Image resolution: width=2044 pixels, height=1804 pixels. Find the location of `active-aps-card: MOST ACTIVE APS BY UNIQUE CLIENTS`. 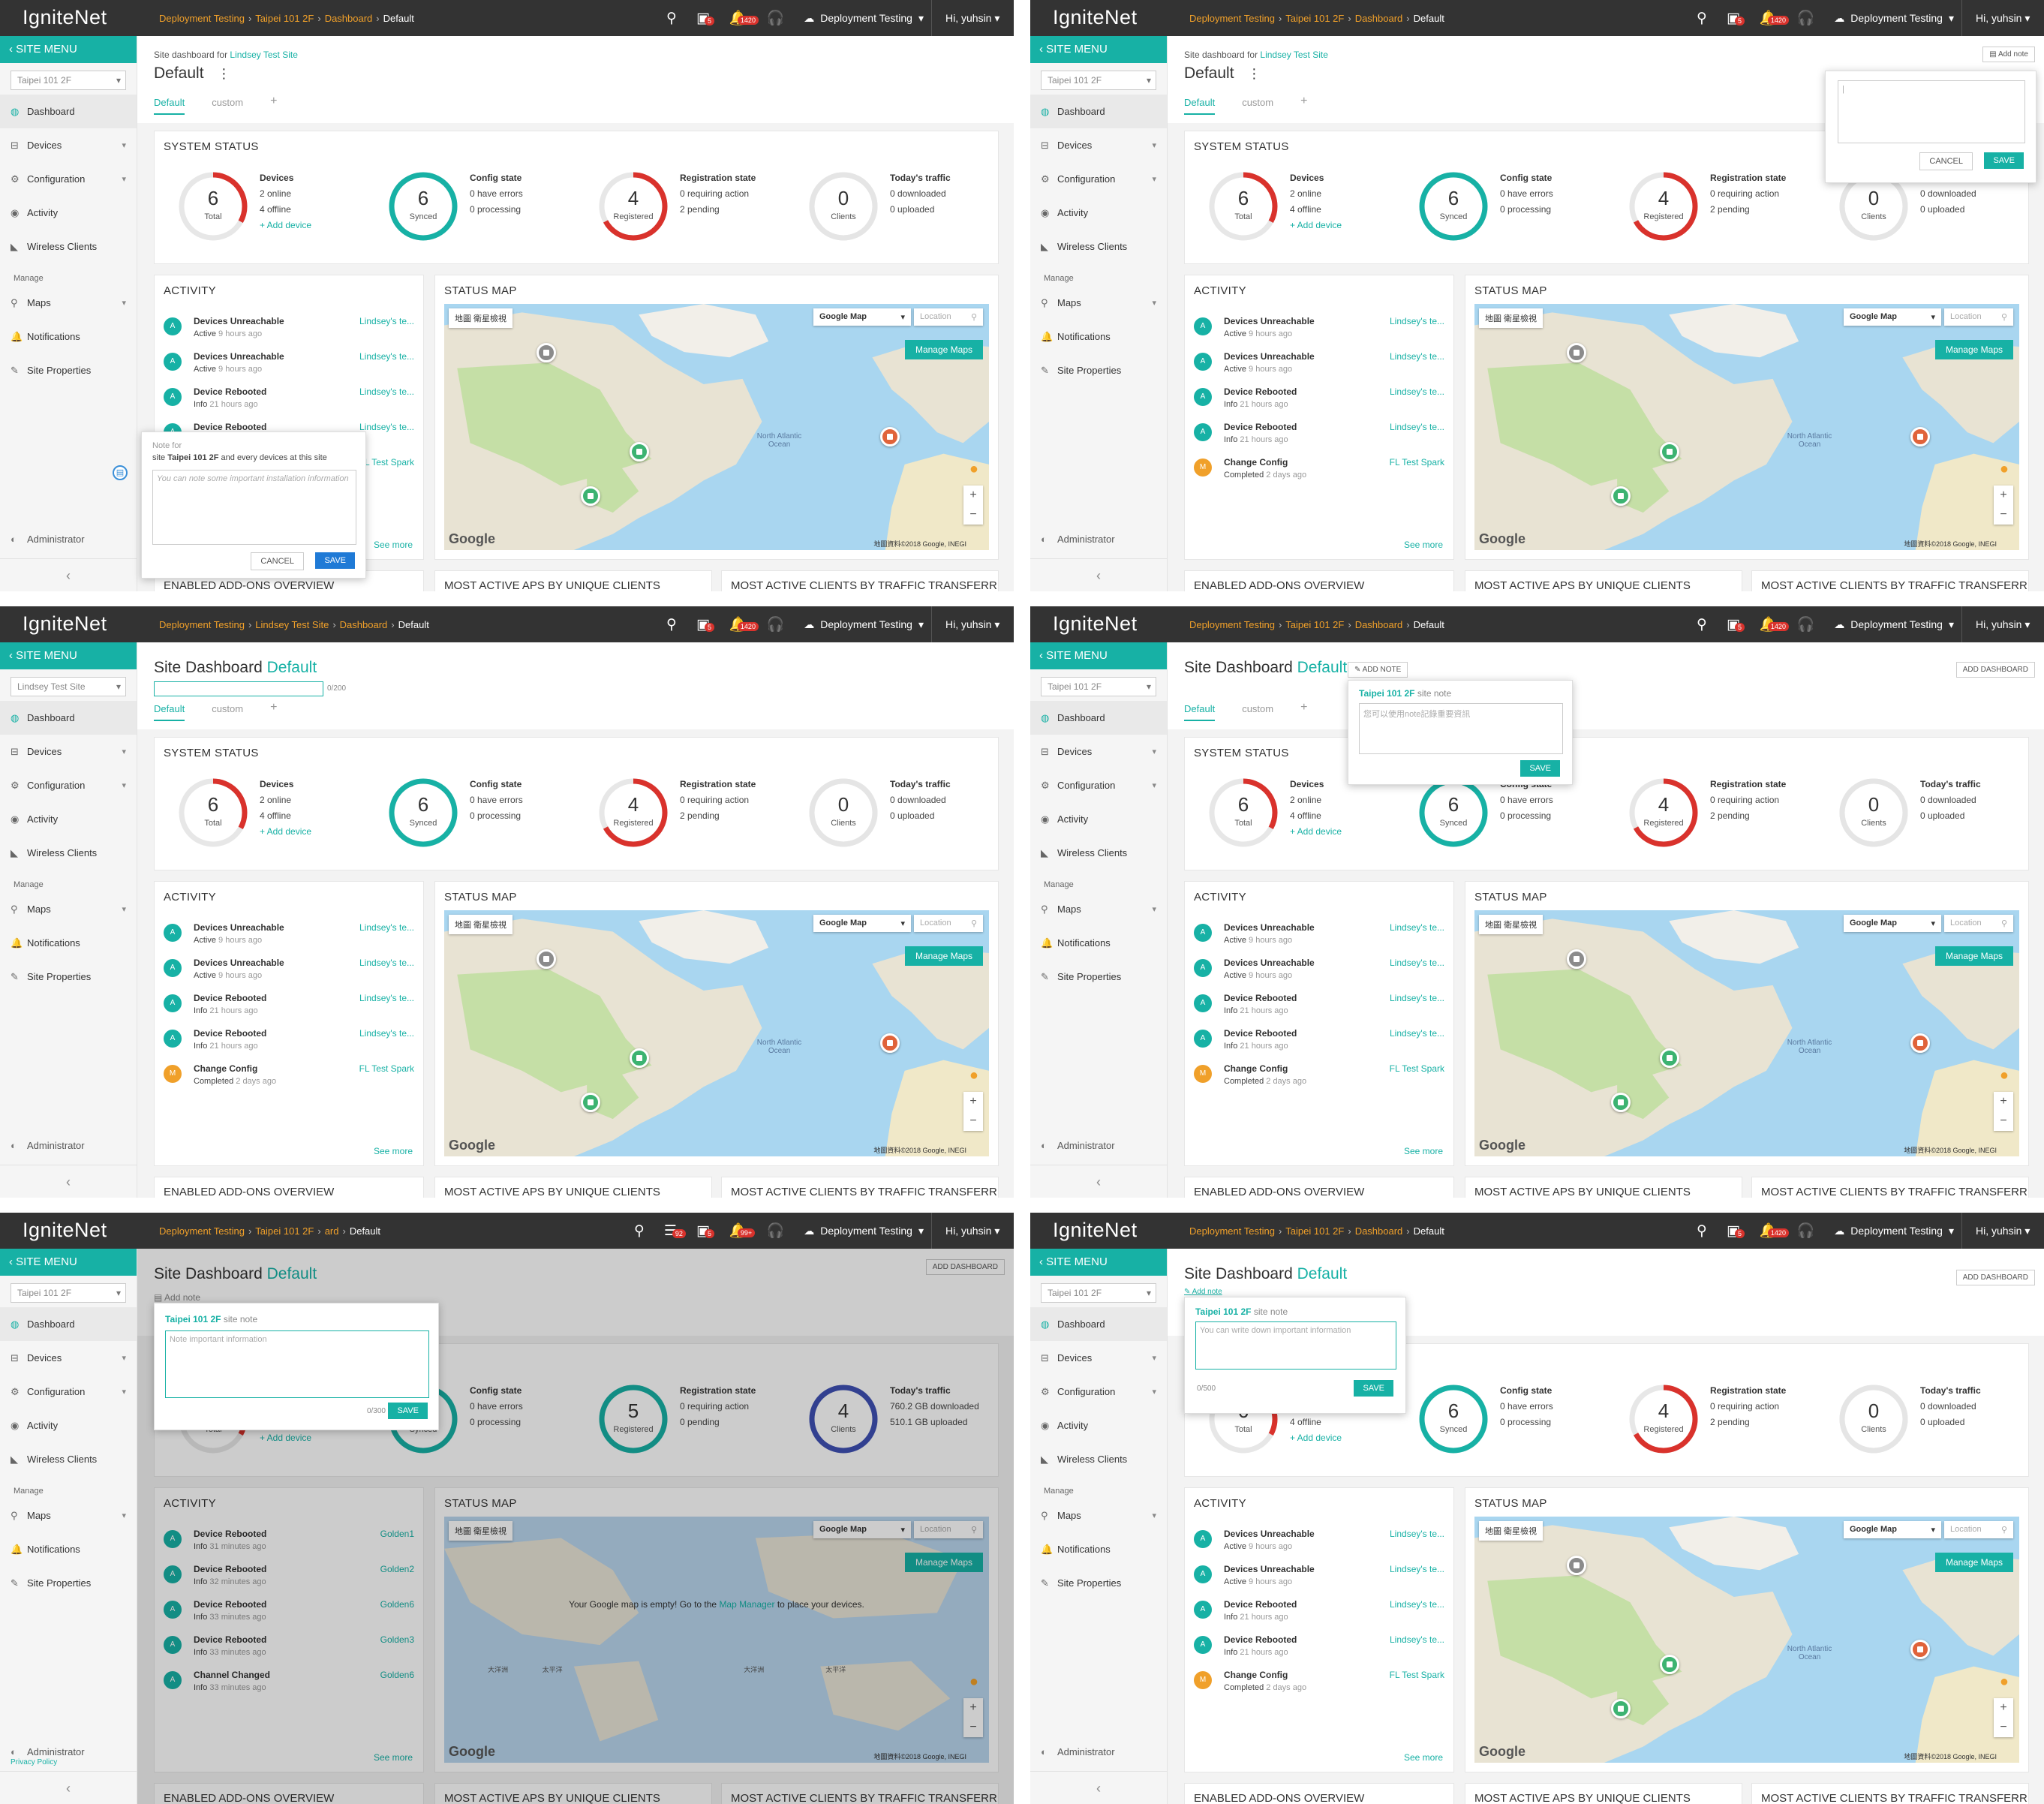

active-aps-card: MOST ACTIVE APS BY UNIQUE CLIENTS is located at coordinates (573, 1187).